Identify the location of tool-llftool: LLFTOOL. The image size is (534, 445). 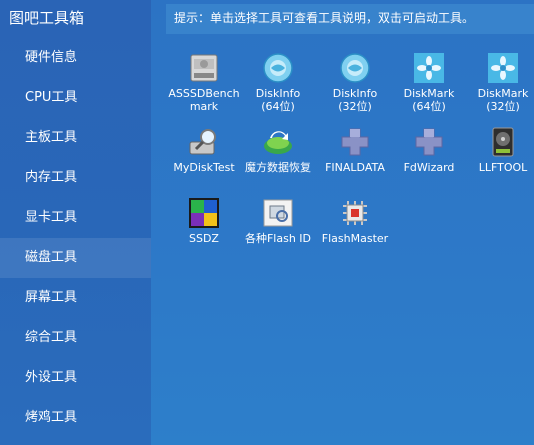
(499, 150).